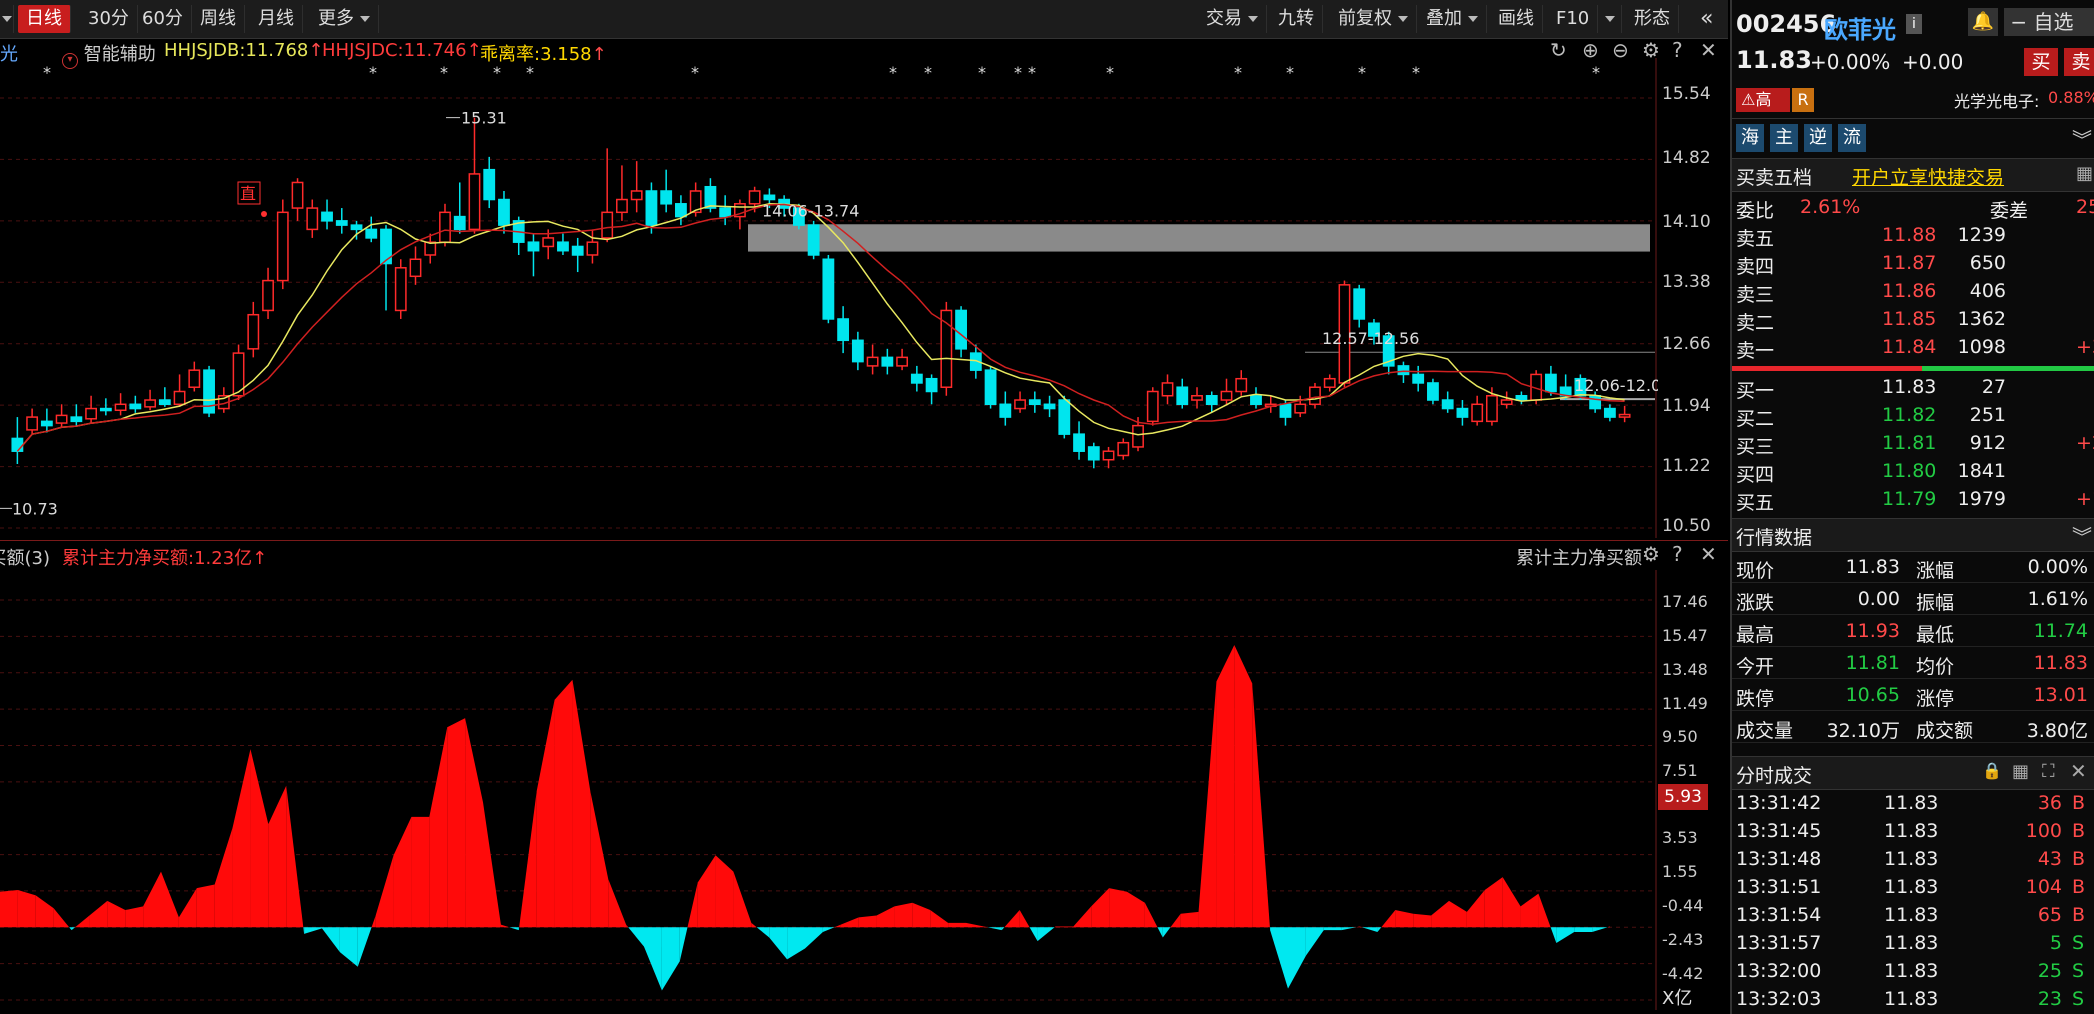  What do you see at coordinates (2048, 771) in the screenshot?
I see `expand-icon: ⛶` at bounding box center [2048, 771].